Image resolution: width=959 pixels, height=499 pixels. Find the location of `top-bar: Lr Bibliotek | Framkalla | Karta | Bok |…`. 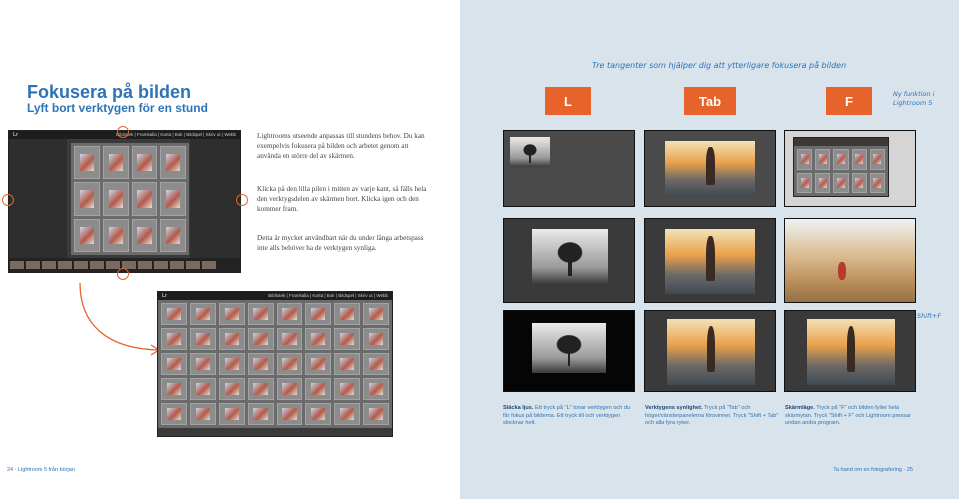

top-bar: Lr Bibliotek | Framkalla | Karta | Bok |… is located at coordinates (275, 296).